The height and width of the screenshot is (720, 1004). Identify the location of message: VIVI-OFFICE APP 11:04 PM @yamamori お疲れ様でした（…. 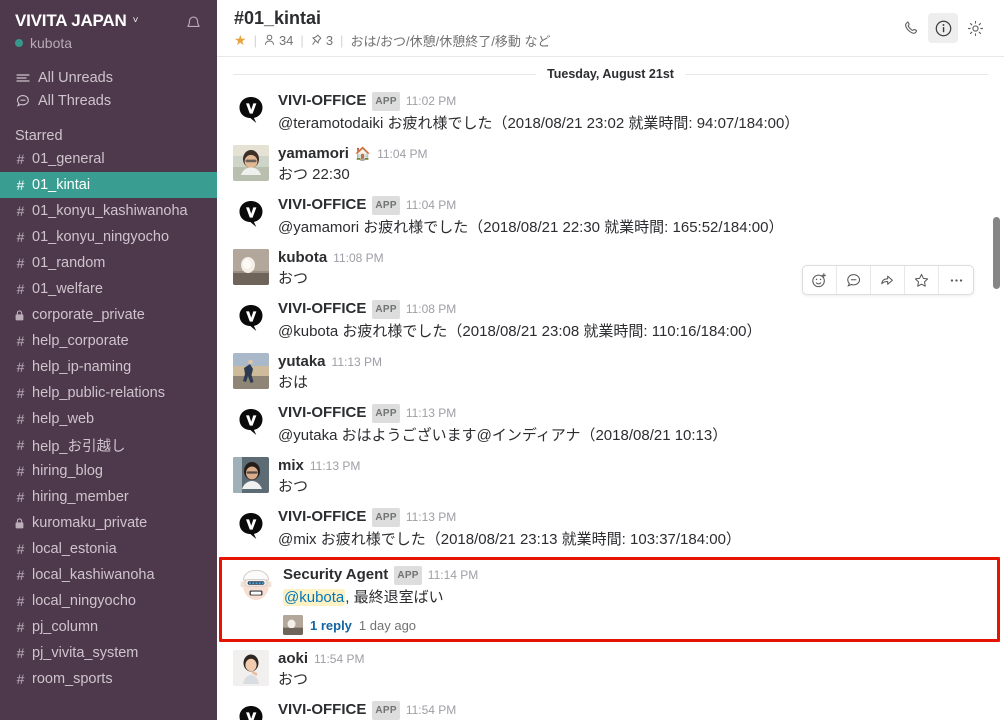
(610, 216).